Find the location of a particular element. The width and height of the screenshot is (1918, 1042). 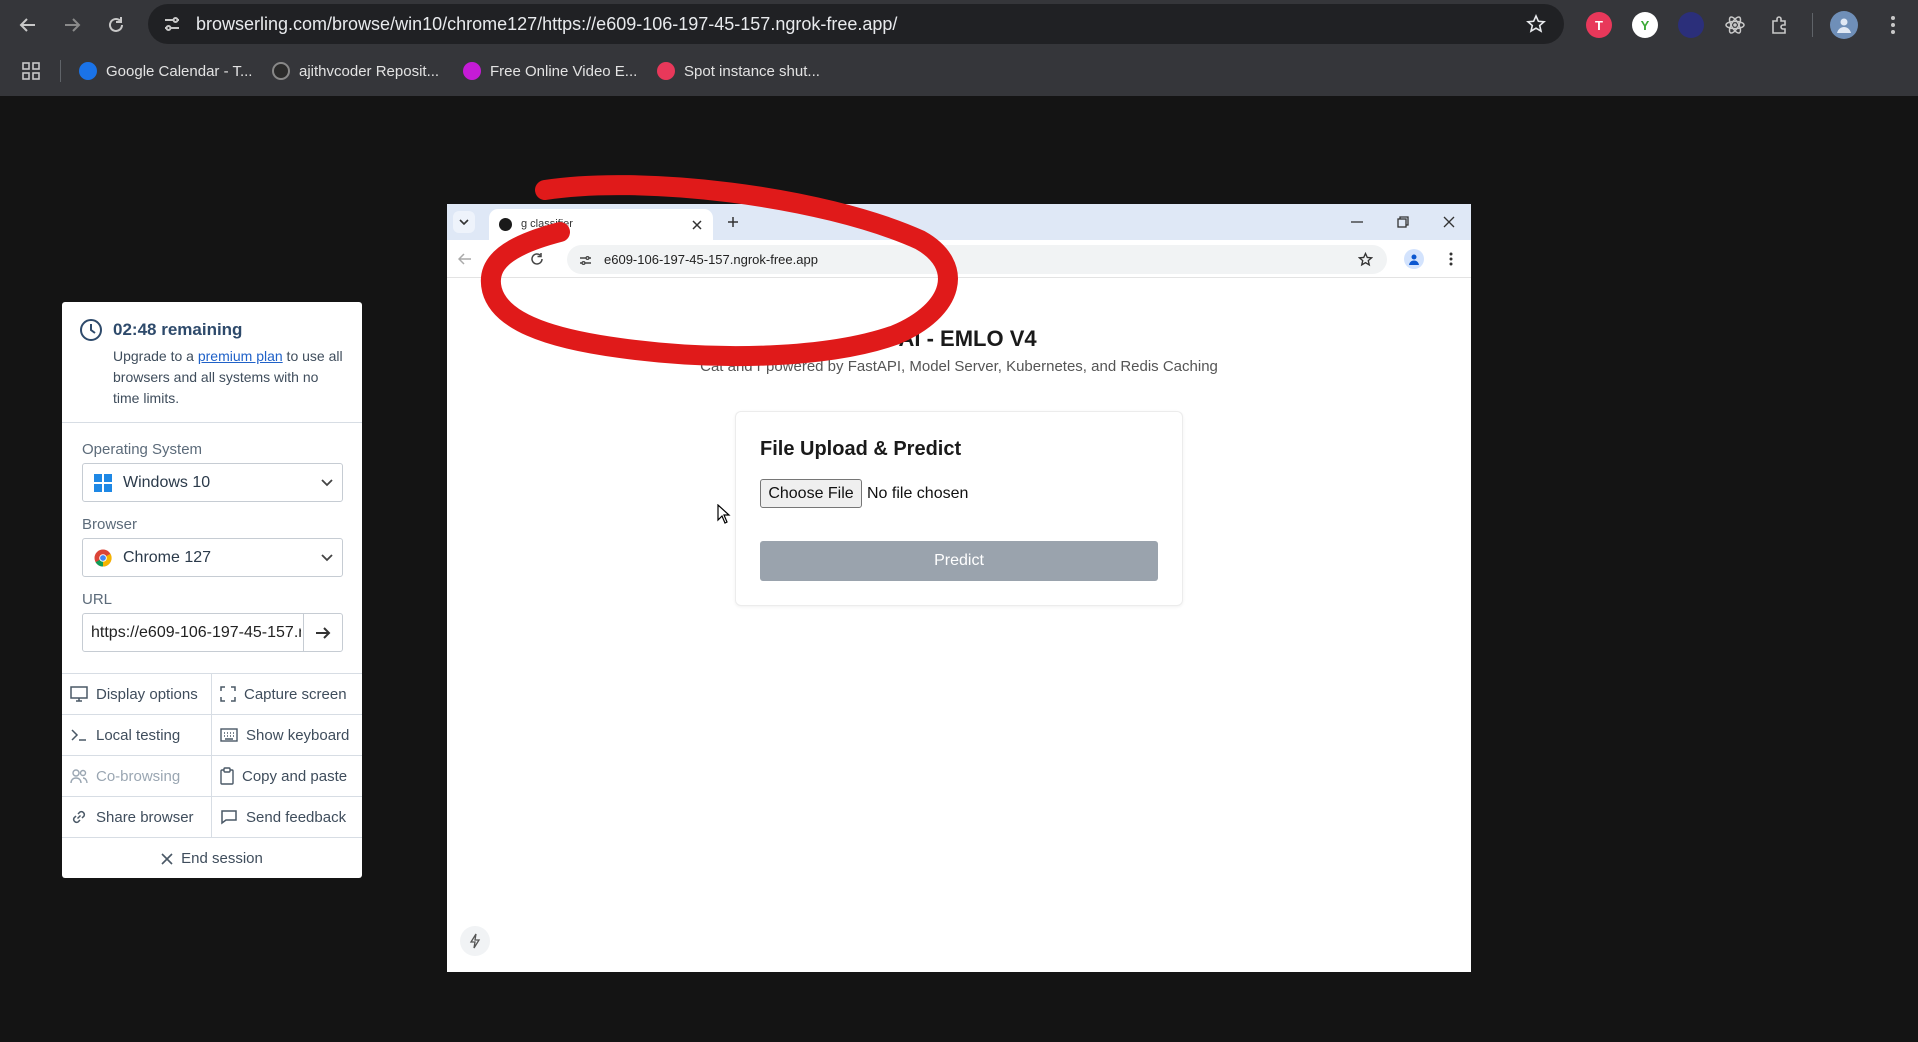

display-options-button: Display options is located at coordinates (137, 694).